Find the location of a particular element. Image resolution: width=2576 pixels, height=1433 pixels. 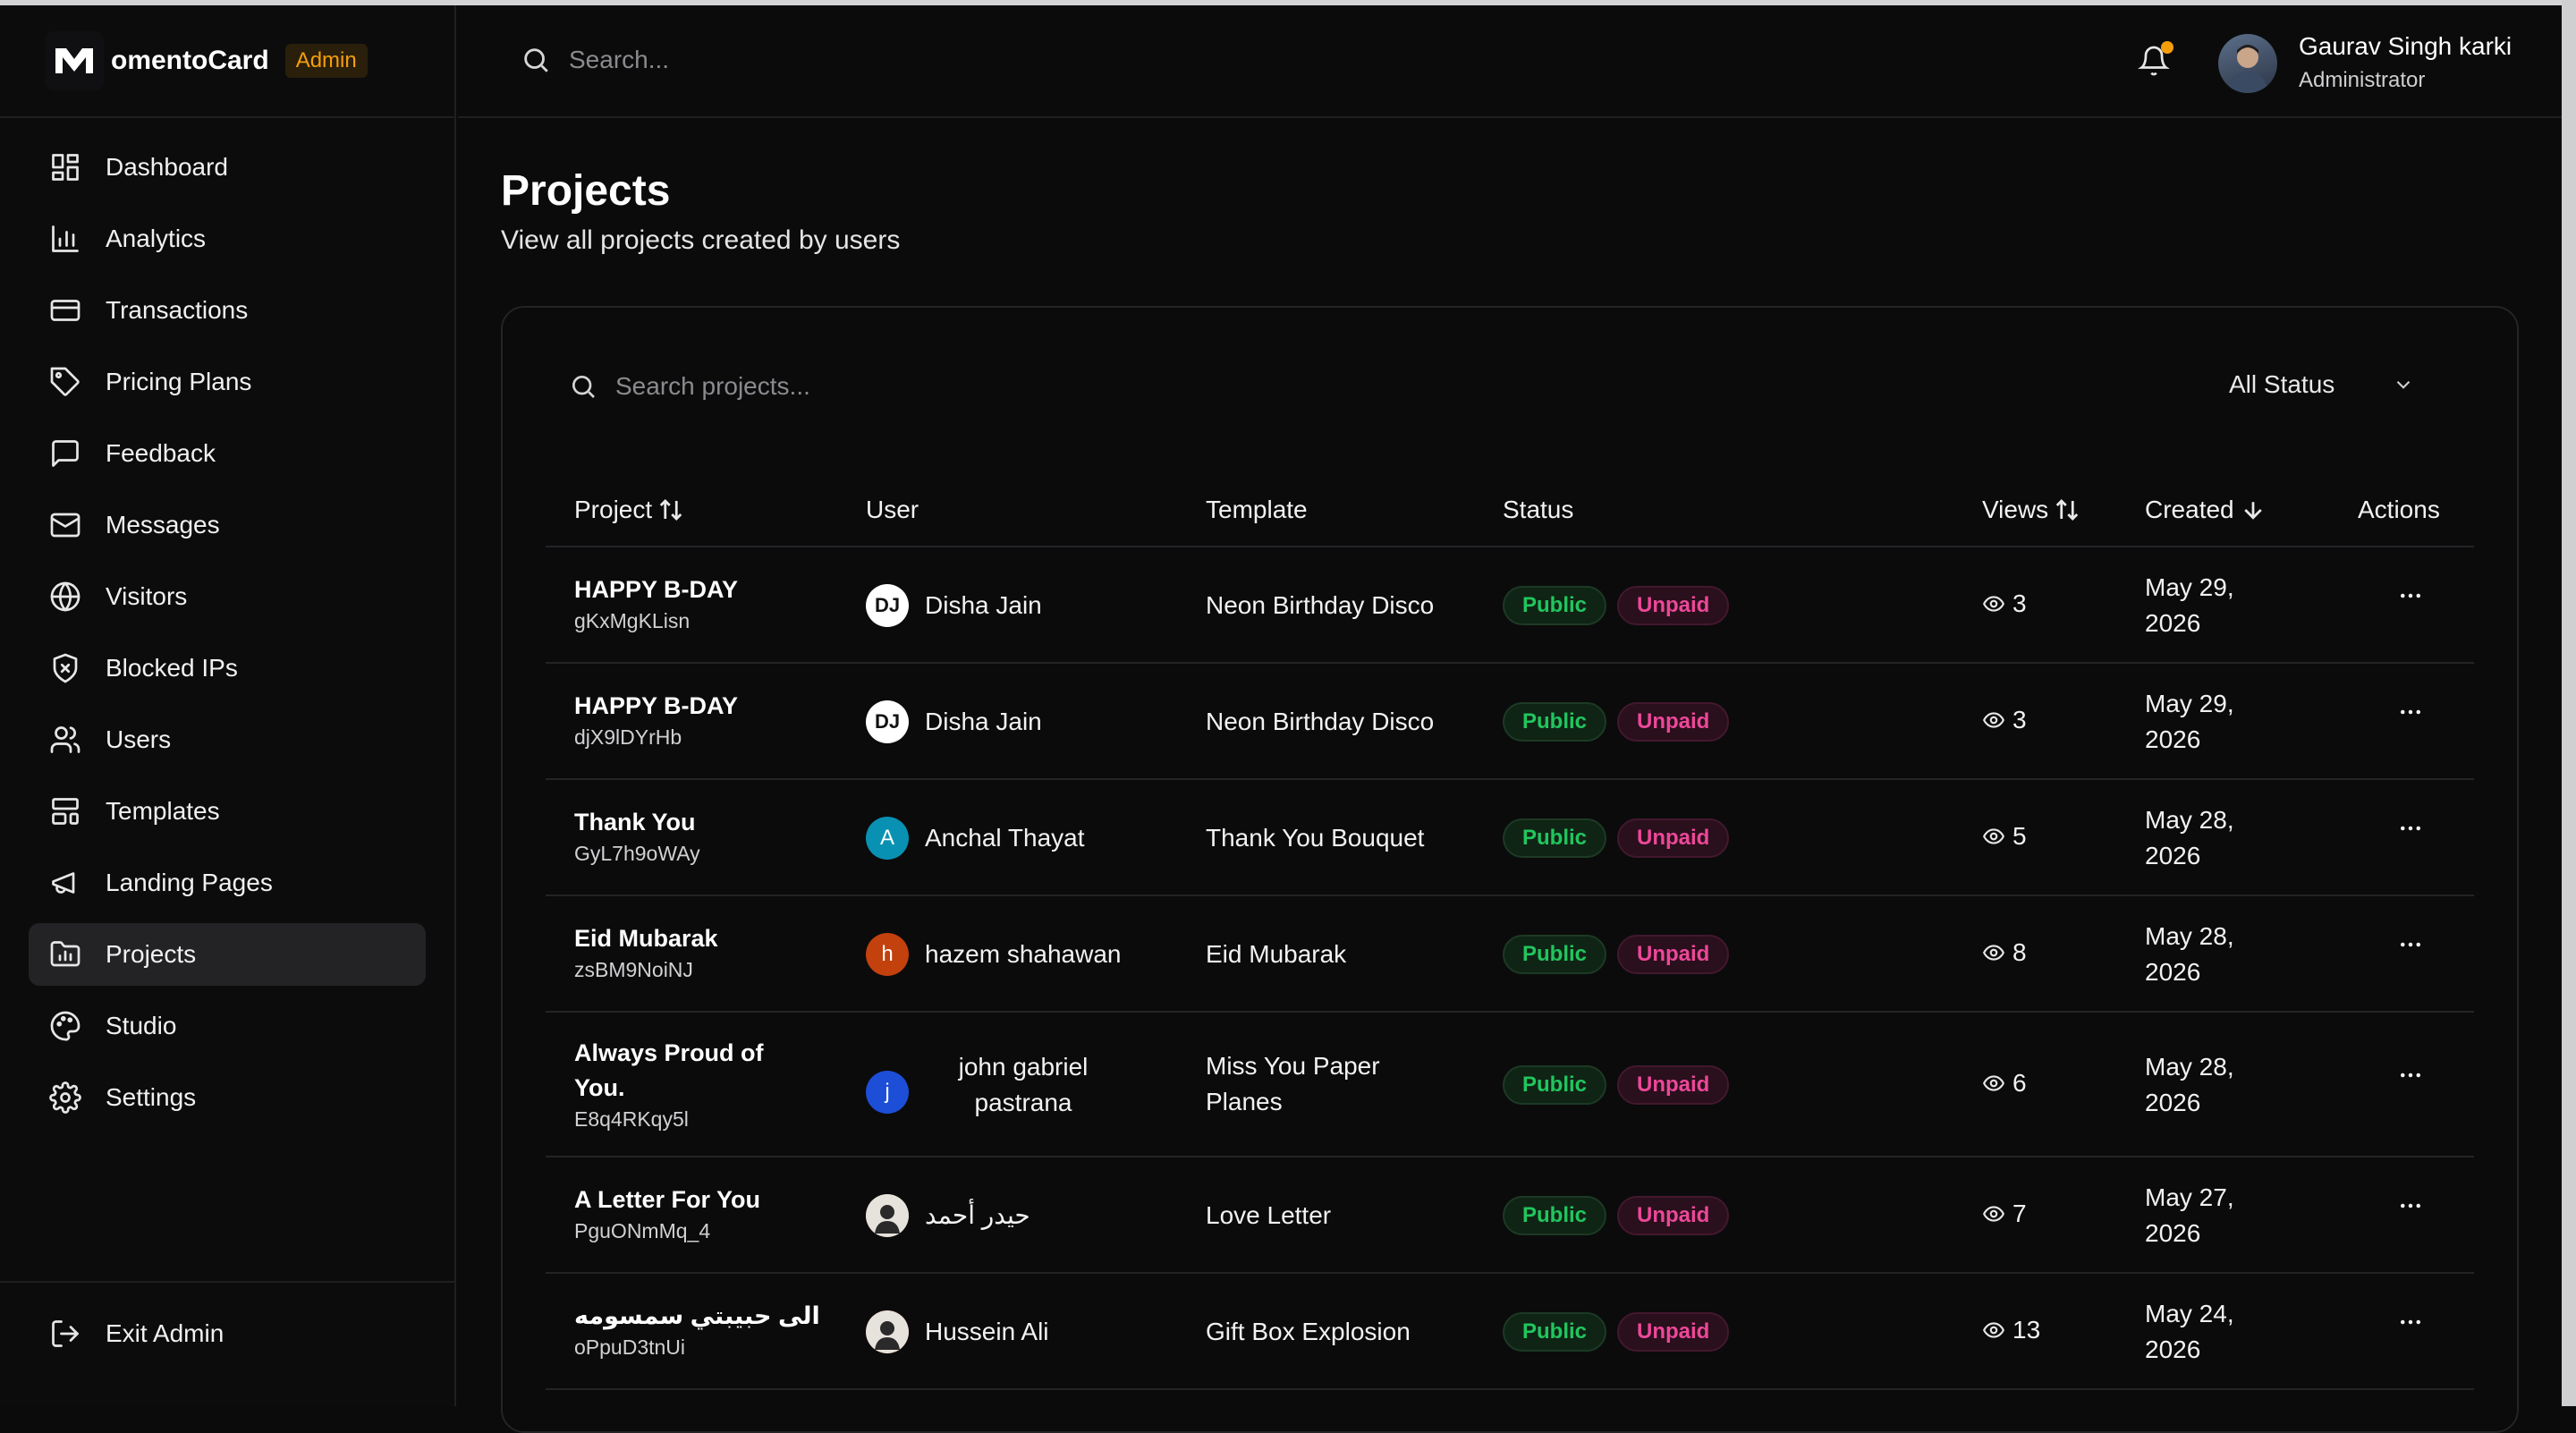

brand: omentoCard Admin is located at coordinates (227, 61).